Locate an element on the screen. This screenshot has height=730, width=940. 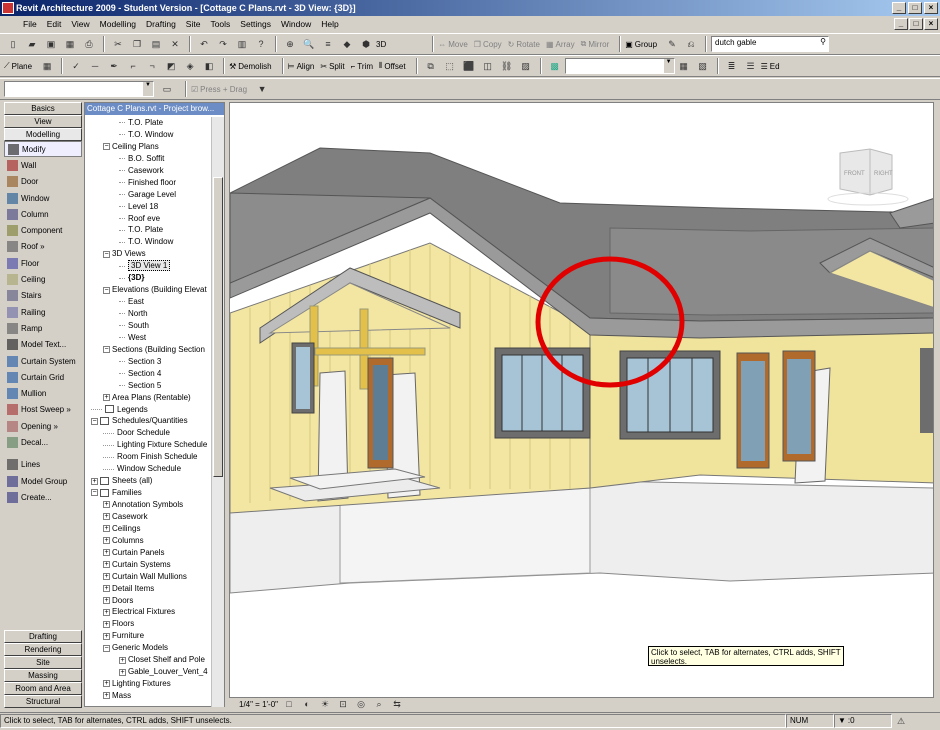
browser-node: 3D View 1 is located at coordinates (148, 266).